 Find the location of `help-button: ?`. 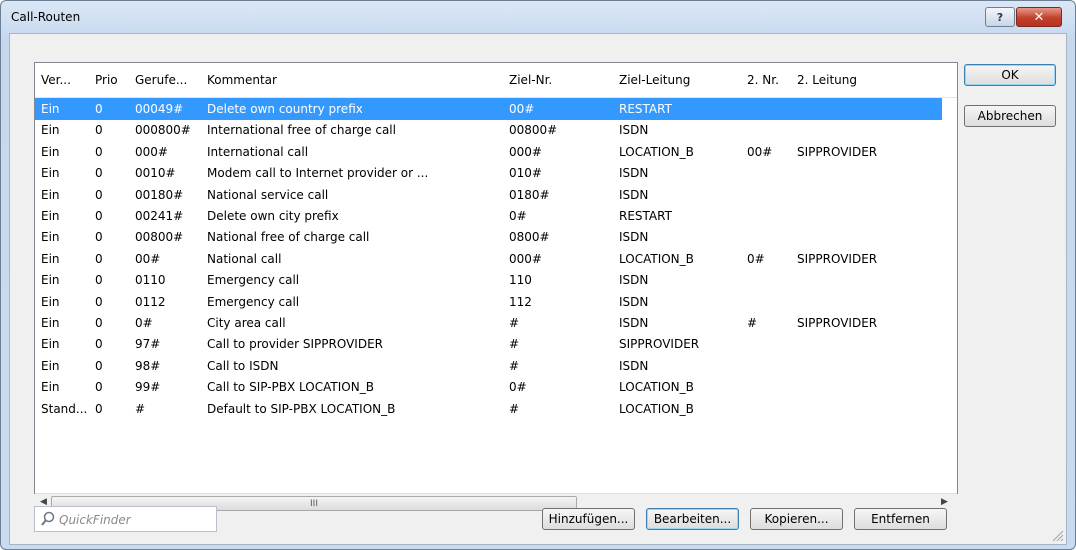

help-button: ? is located at coordinates (1000, 17).